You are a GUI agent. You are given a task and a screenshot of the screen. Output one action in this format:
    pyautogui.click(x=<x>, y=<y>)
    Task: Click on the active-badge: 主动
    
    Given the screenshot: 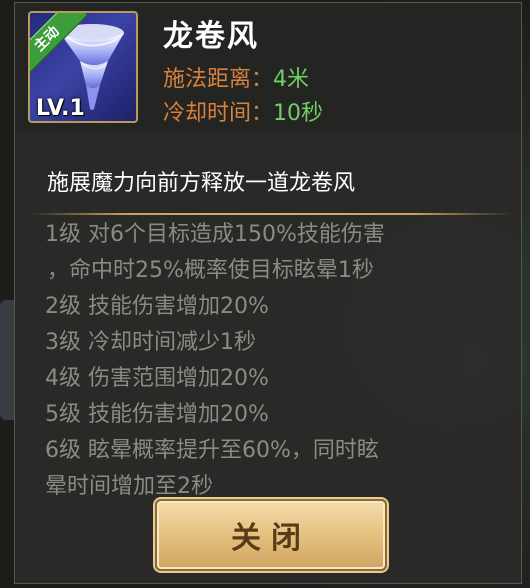 What is the action you would take?
    pyautogui.click(x=59, y=46)
    